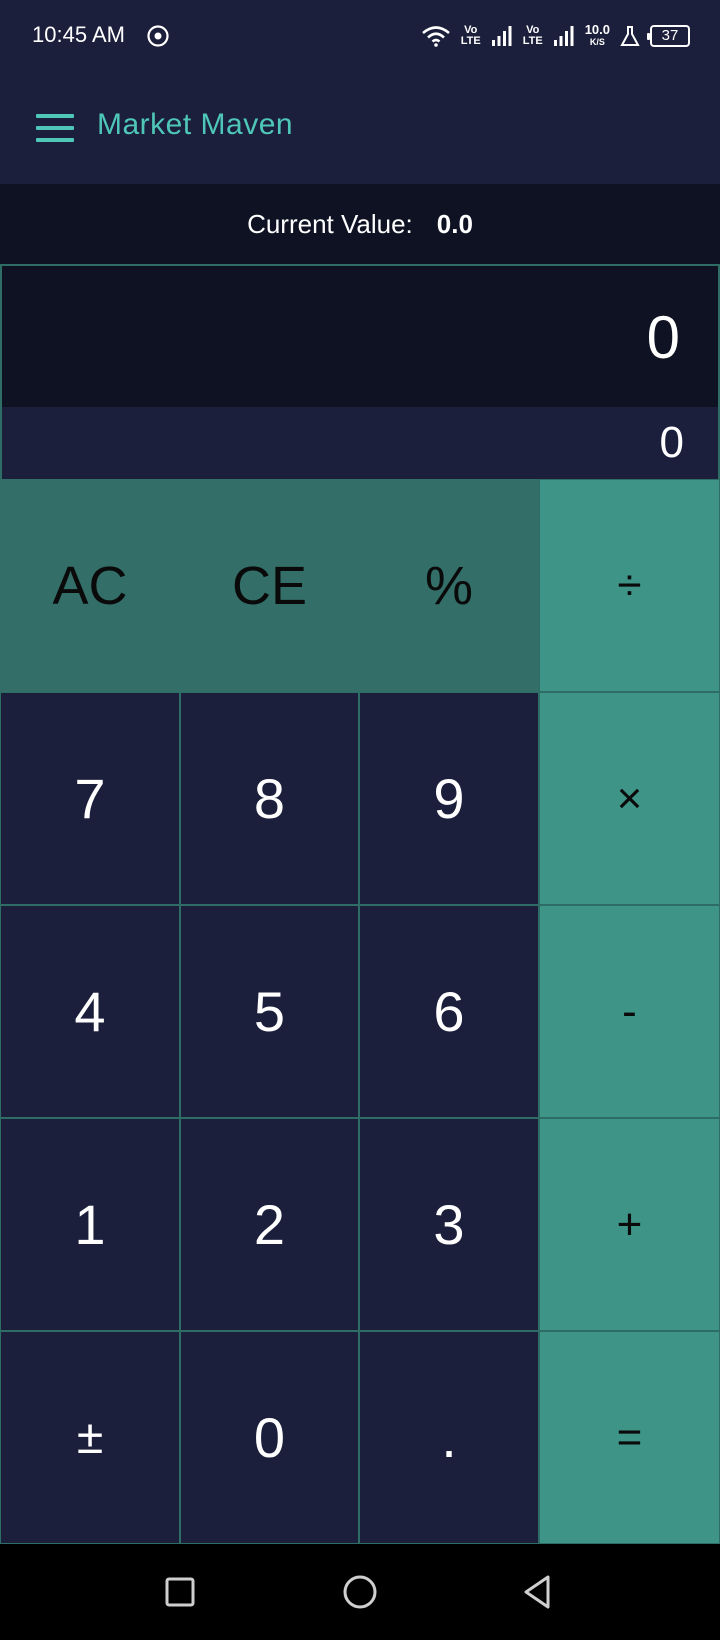 The image size is (720, 1640). I want to click on digit-1-button: 1, so click(90, 1224).